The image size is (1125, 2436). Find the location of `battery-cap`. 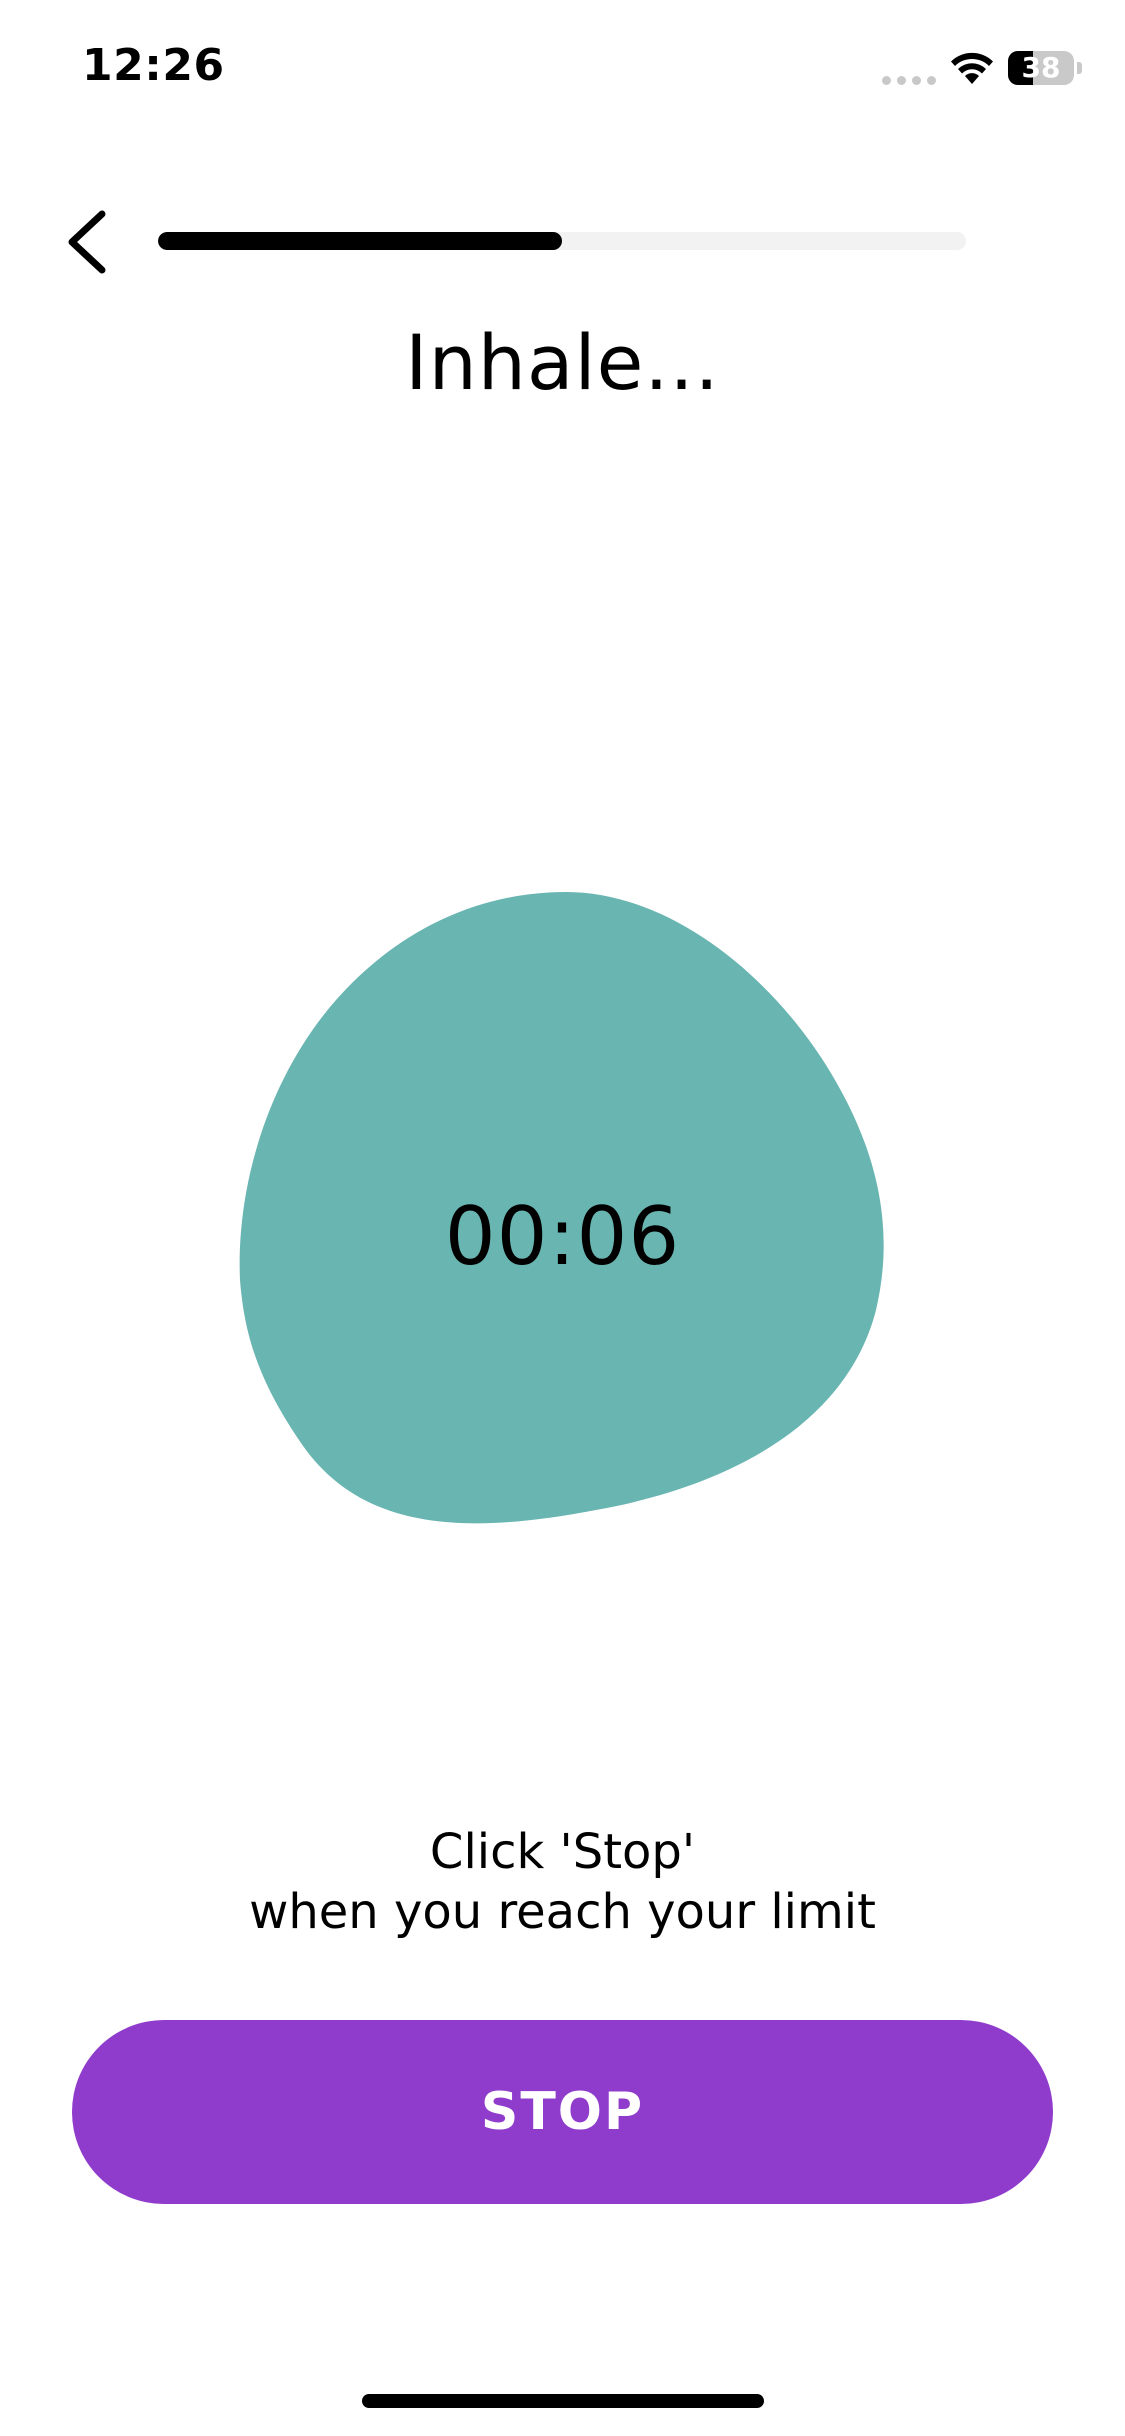

battery-cap is located at coordinates (1079, 68).